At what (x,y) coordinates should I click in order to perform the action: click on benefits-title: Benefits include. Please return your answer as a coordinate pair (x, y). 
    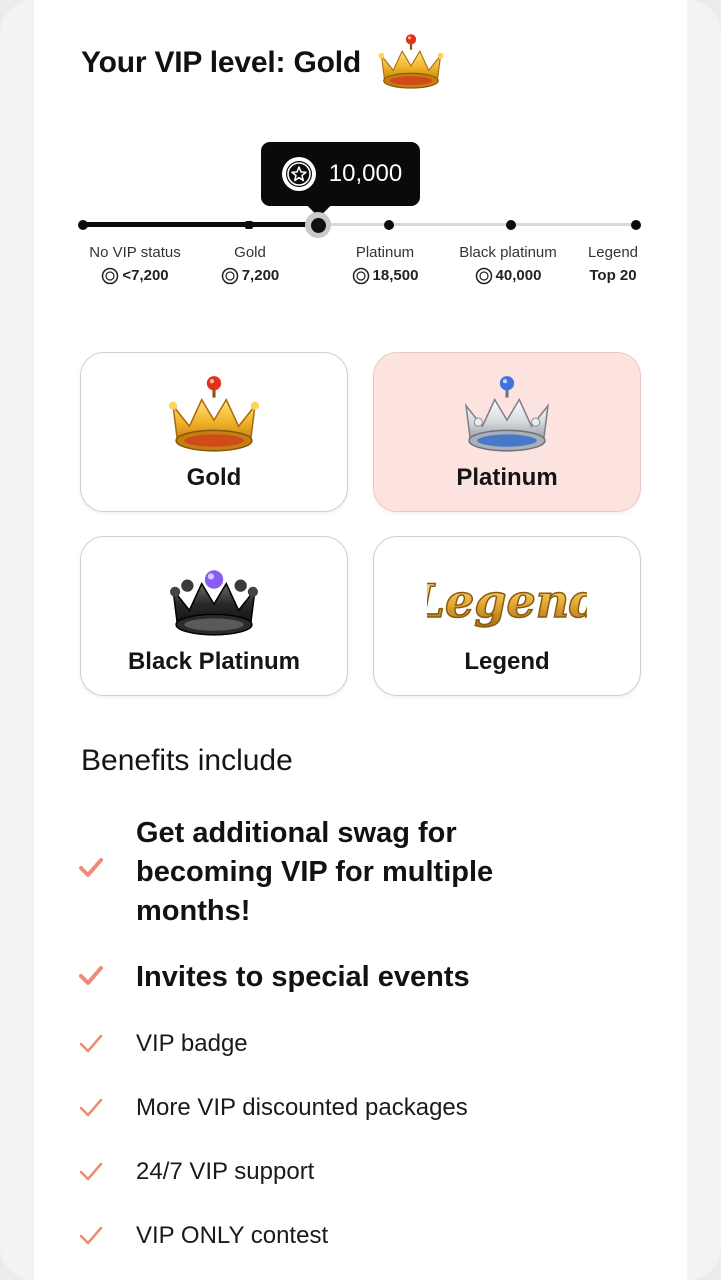
    Looking at the image, I should click on (187, 760).